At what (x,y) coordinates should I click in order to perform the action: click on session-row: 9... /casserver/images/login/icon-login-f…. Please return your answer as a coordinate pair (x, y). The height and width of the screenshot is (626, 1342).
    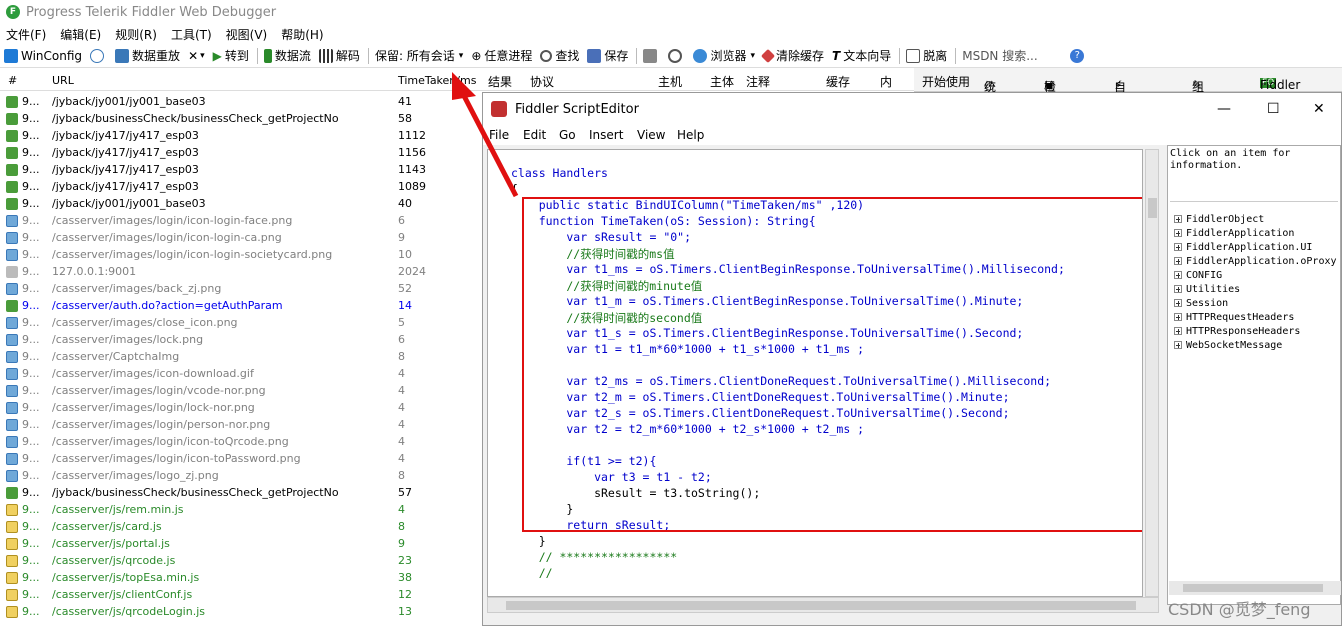
    Looking at the image, I should click on (239, 220).